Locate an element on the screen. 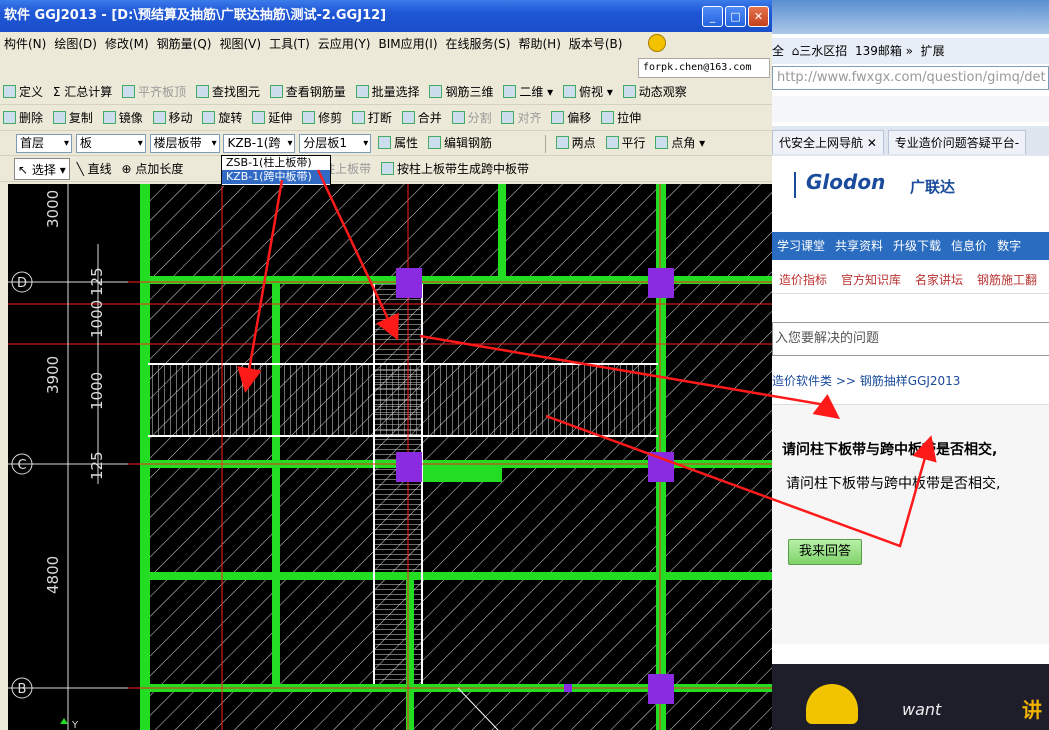  parallel-button: 平行 is located at coordinates (626, 143).